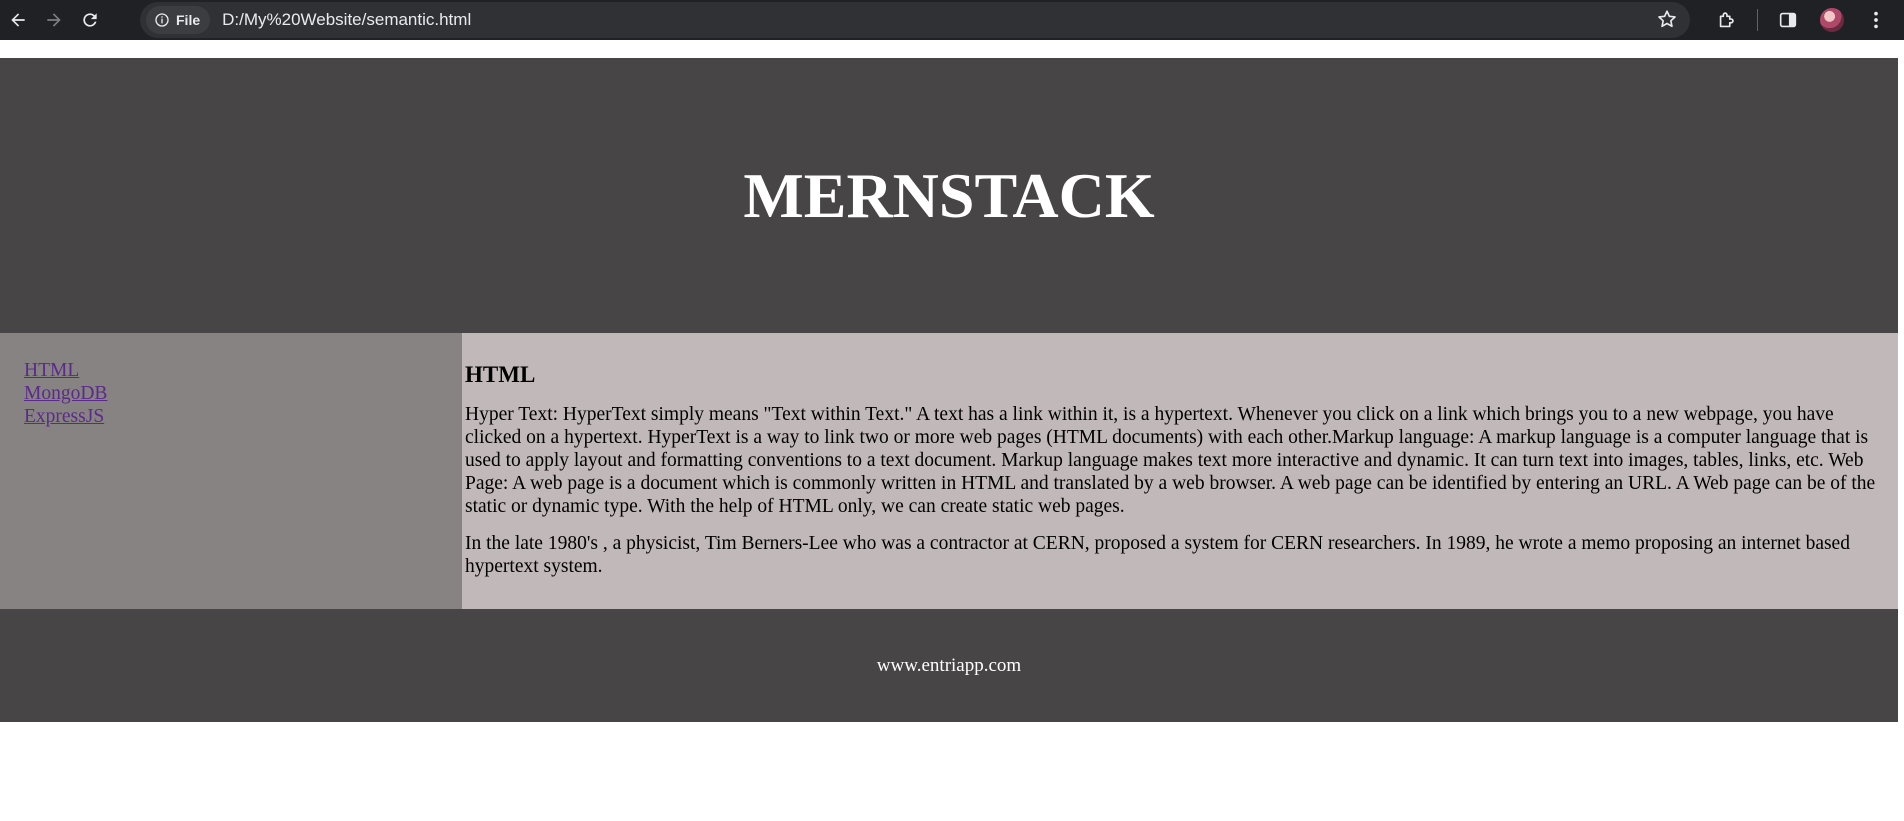  I want to click on extensions-button, so click(1727, 20).